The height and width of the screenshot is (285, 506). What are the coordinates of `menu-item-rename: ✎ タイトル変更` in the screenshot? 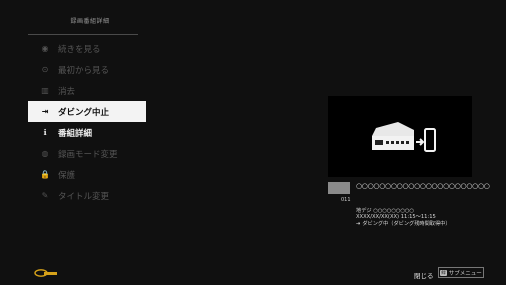 It's located at (87, 195).